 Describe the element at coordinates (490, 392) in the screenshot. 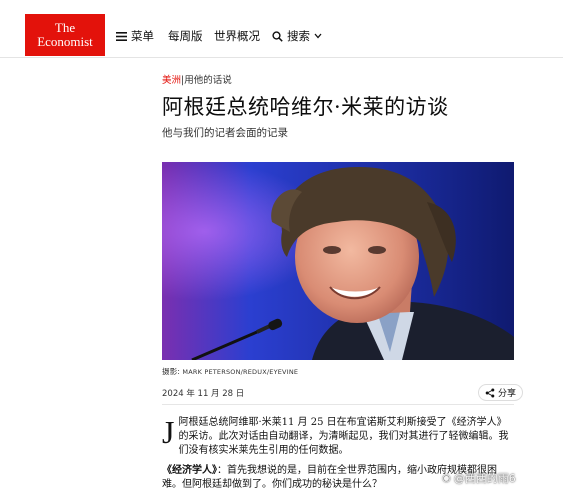

I see `share-icon` at that location.